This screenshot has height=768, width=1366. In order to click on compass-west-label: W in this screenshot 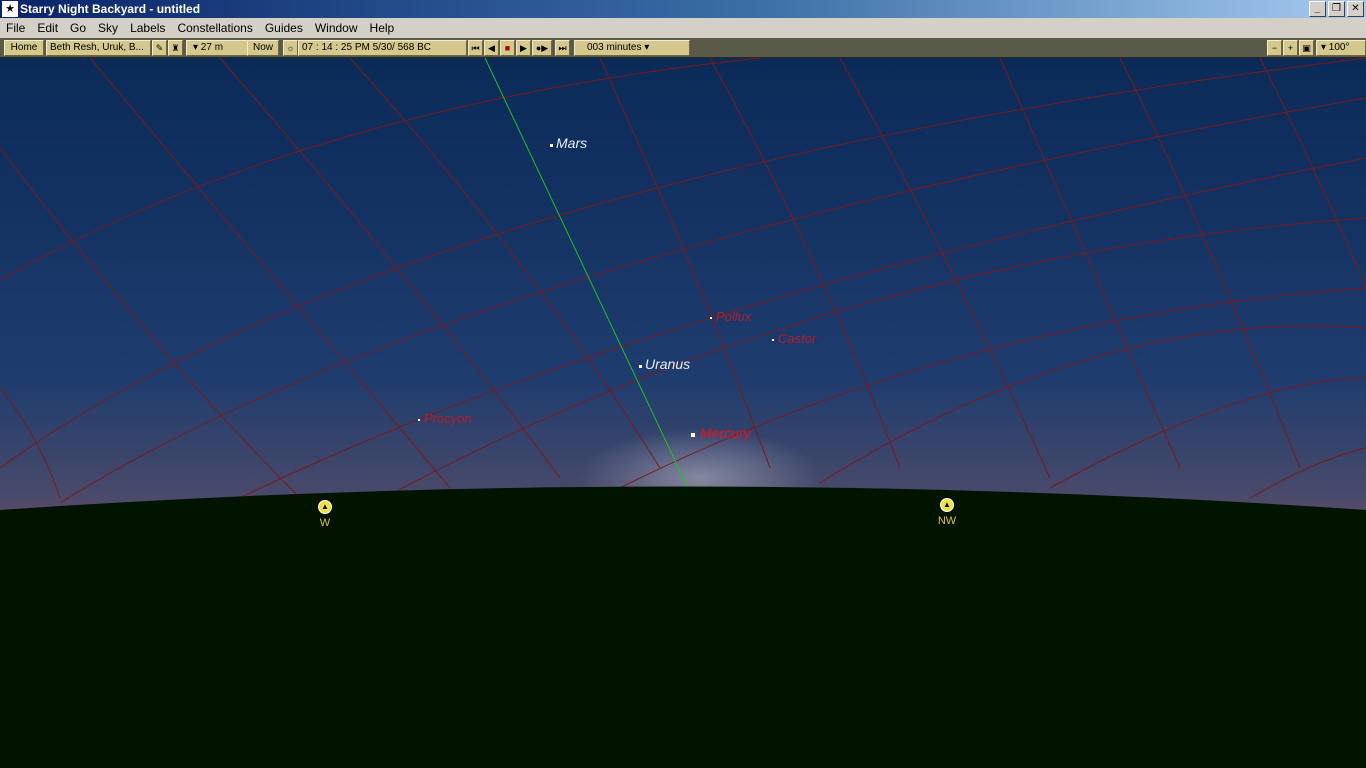, I will do `click(325, 523)`.